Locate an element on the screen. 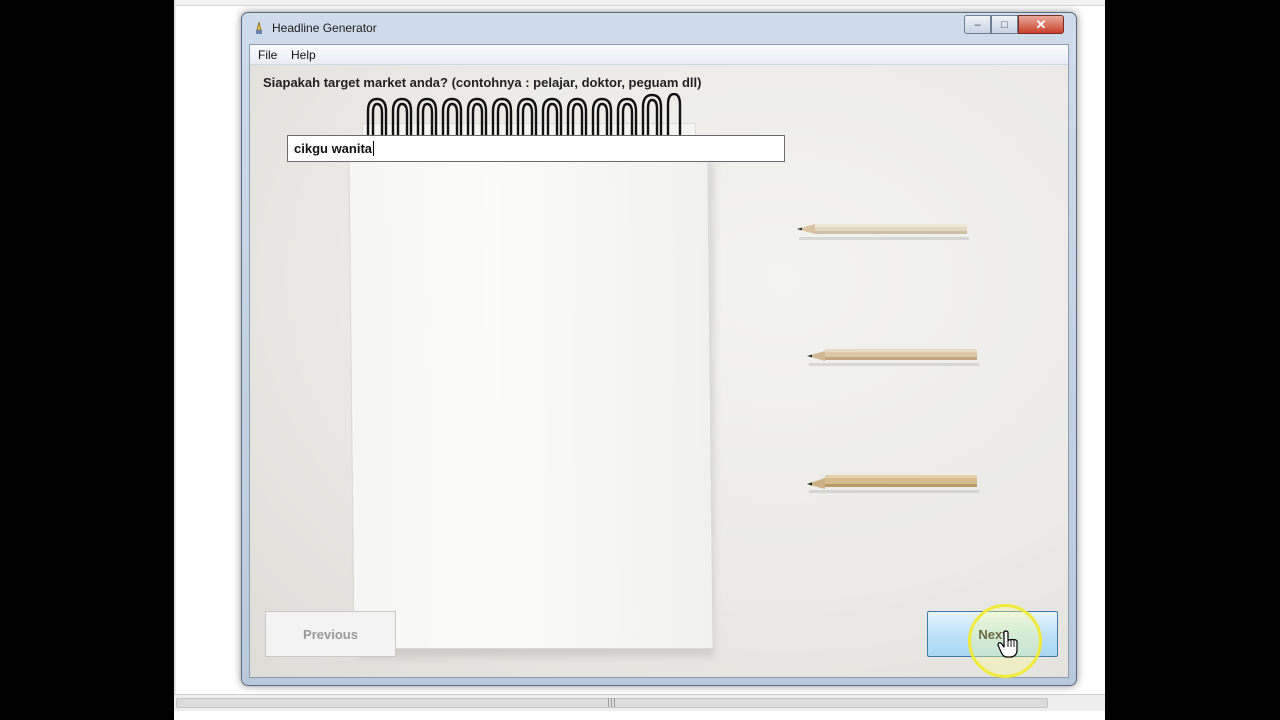 The height and width of the screenshot is (720, 1280). minimize-icon: – is located at coordinates (977, 24).